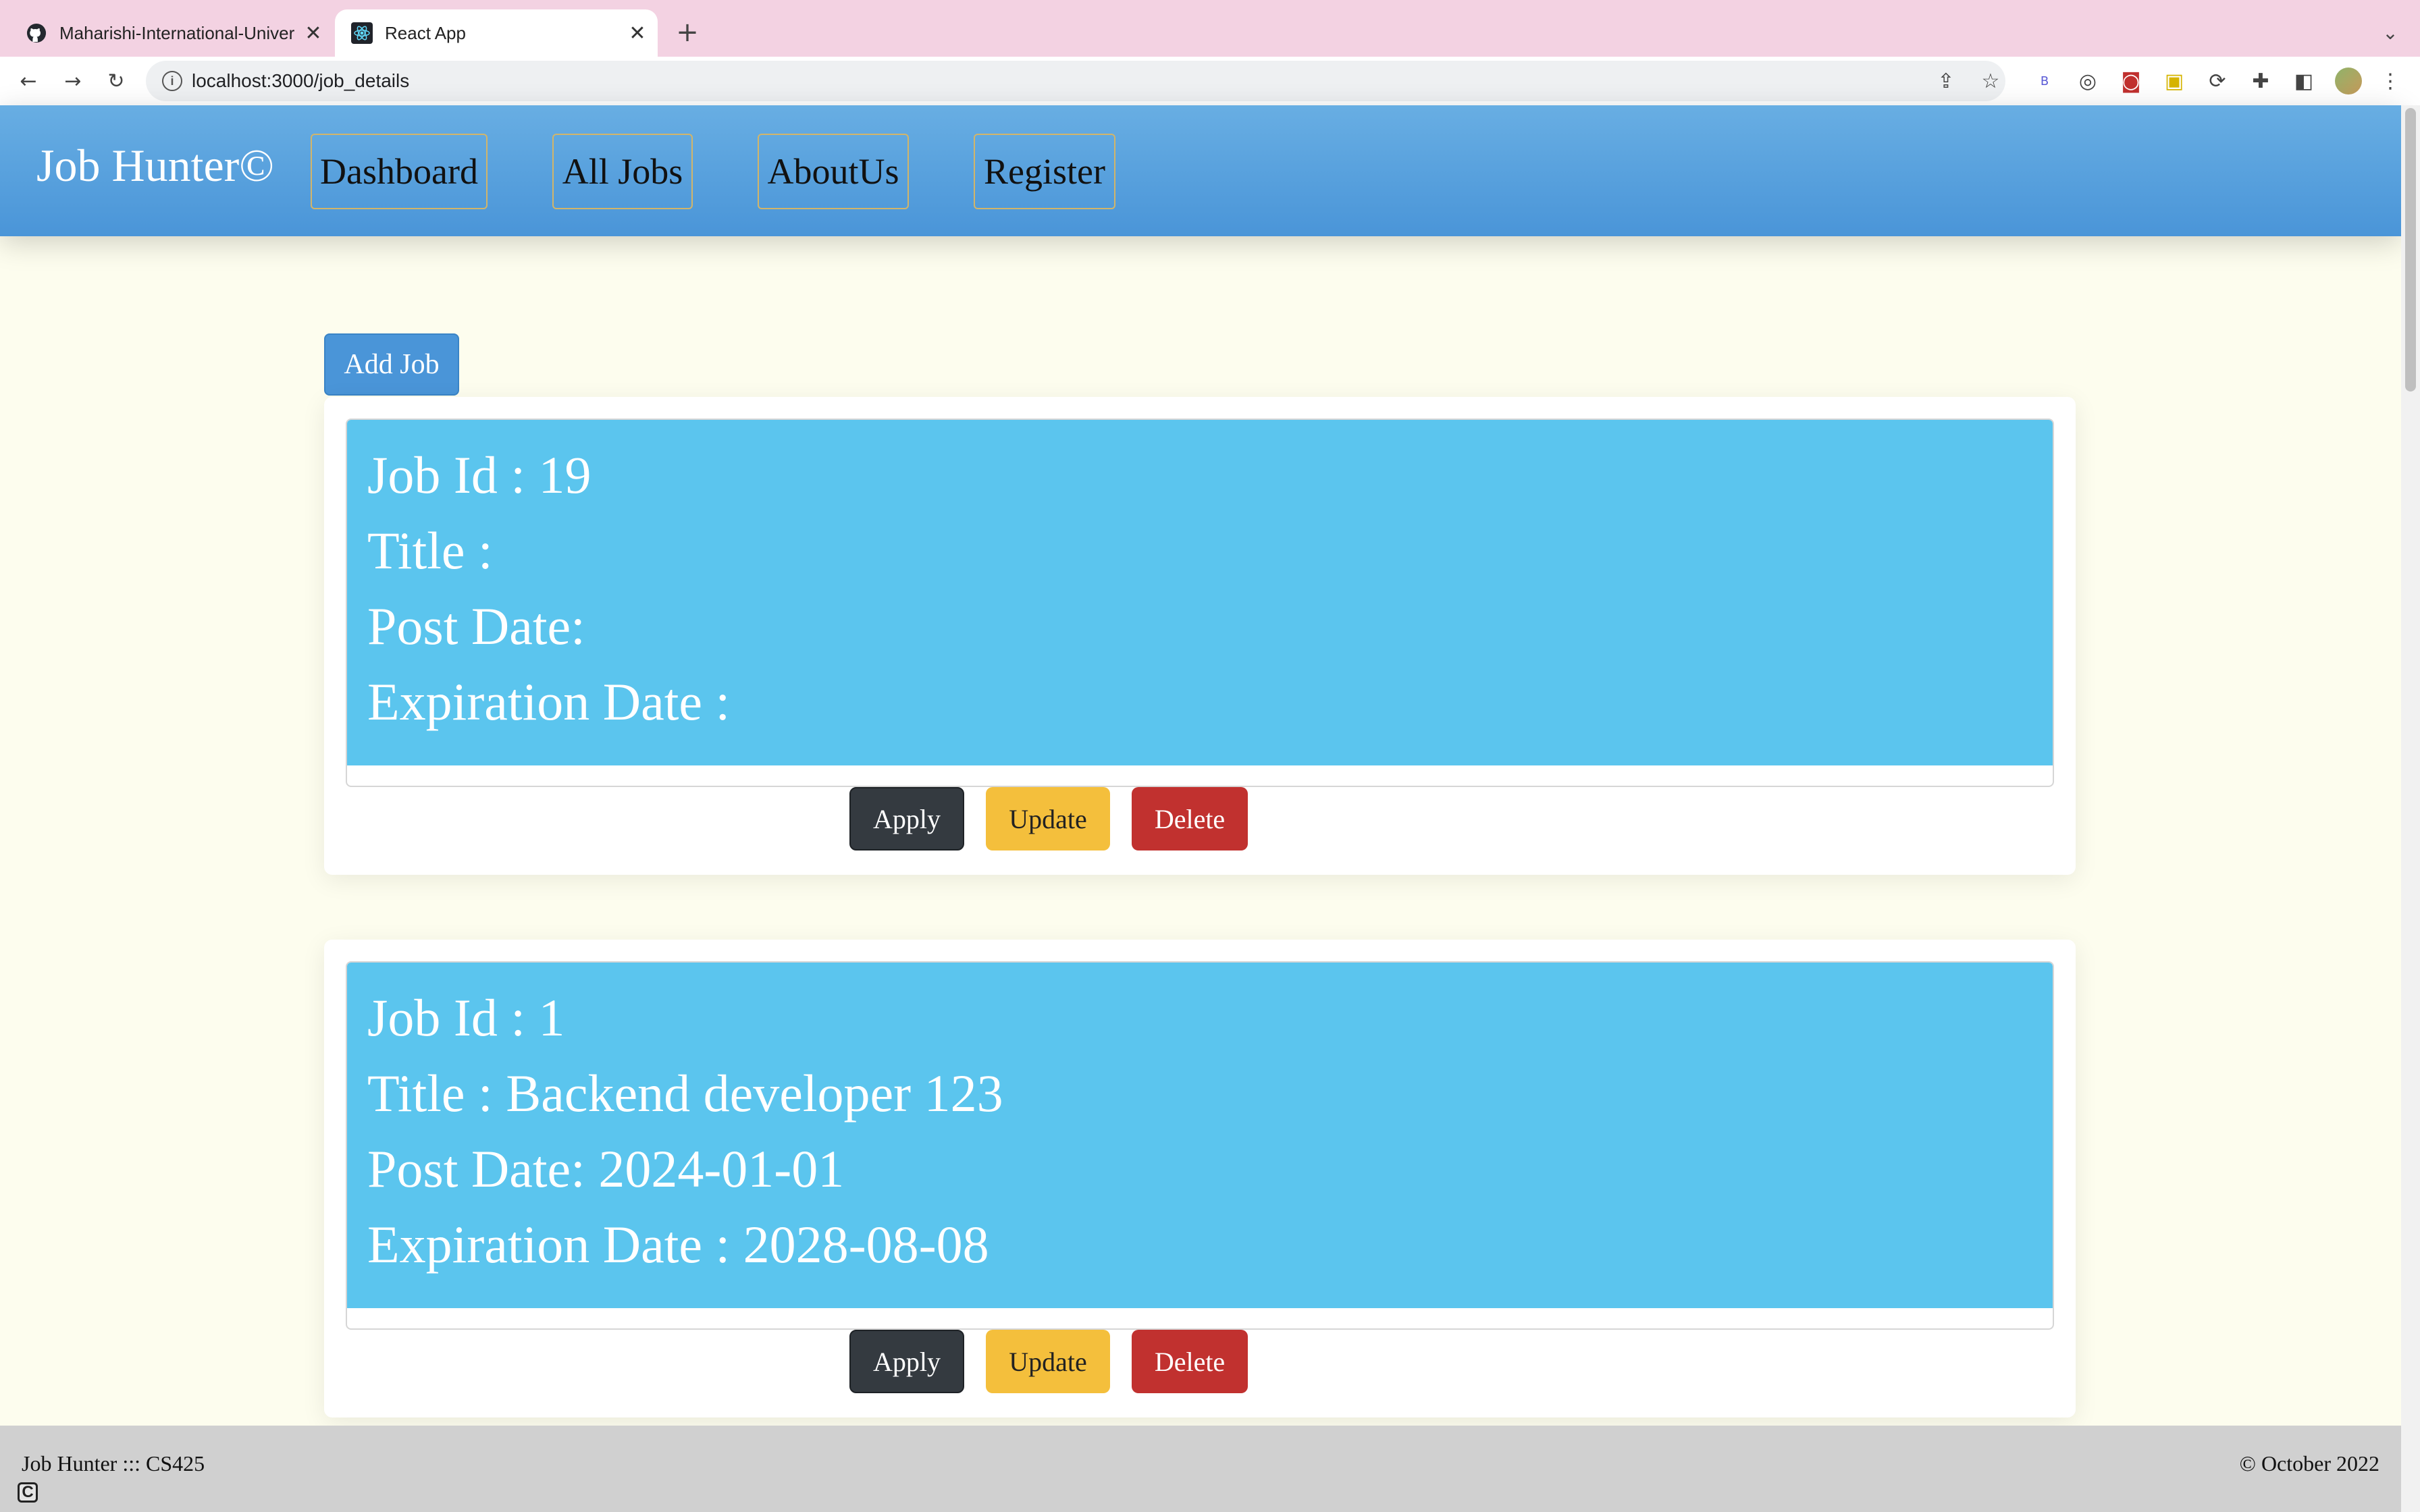 The image size is (2420, 1512). I want to click on nav-register: Register, so click(1044, 171).